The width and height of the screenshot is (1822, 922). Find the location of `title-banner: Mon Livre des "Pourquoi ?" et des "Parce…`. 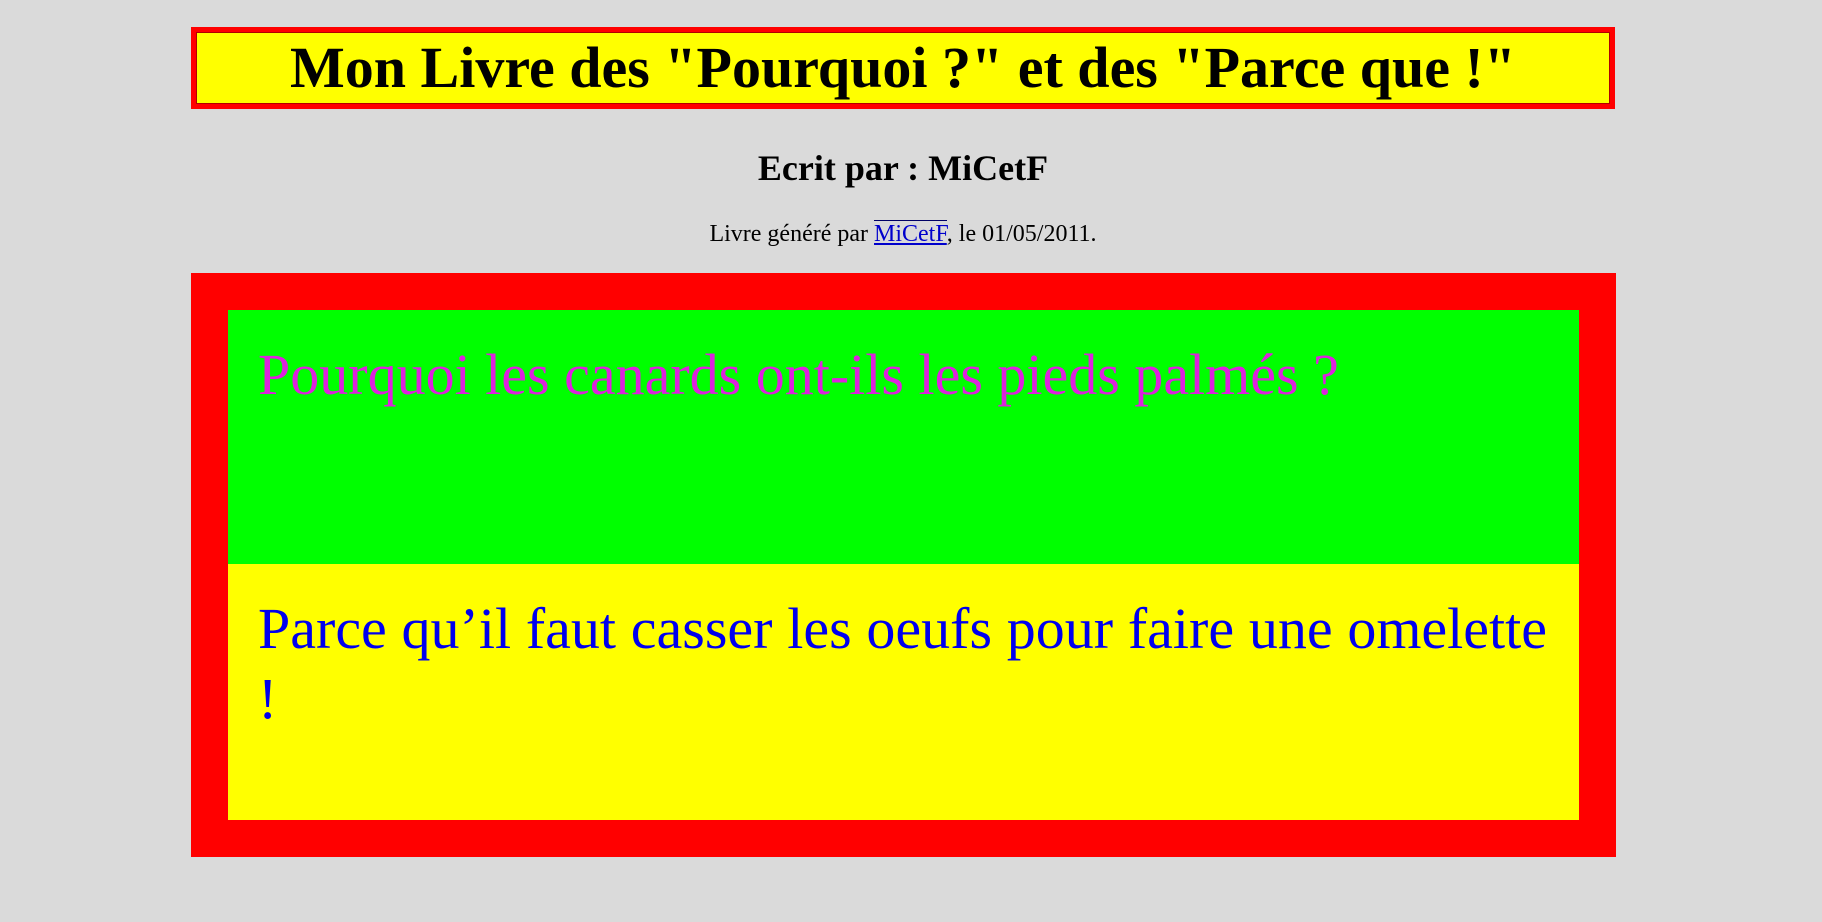

title-banner: Mon Livre des "Pourquoi ?" et des "Parce… is located at coordinates (903, 68).